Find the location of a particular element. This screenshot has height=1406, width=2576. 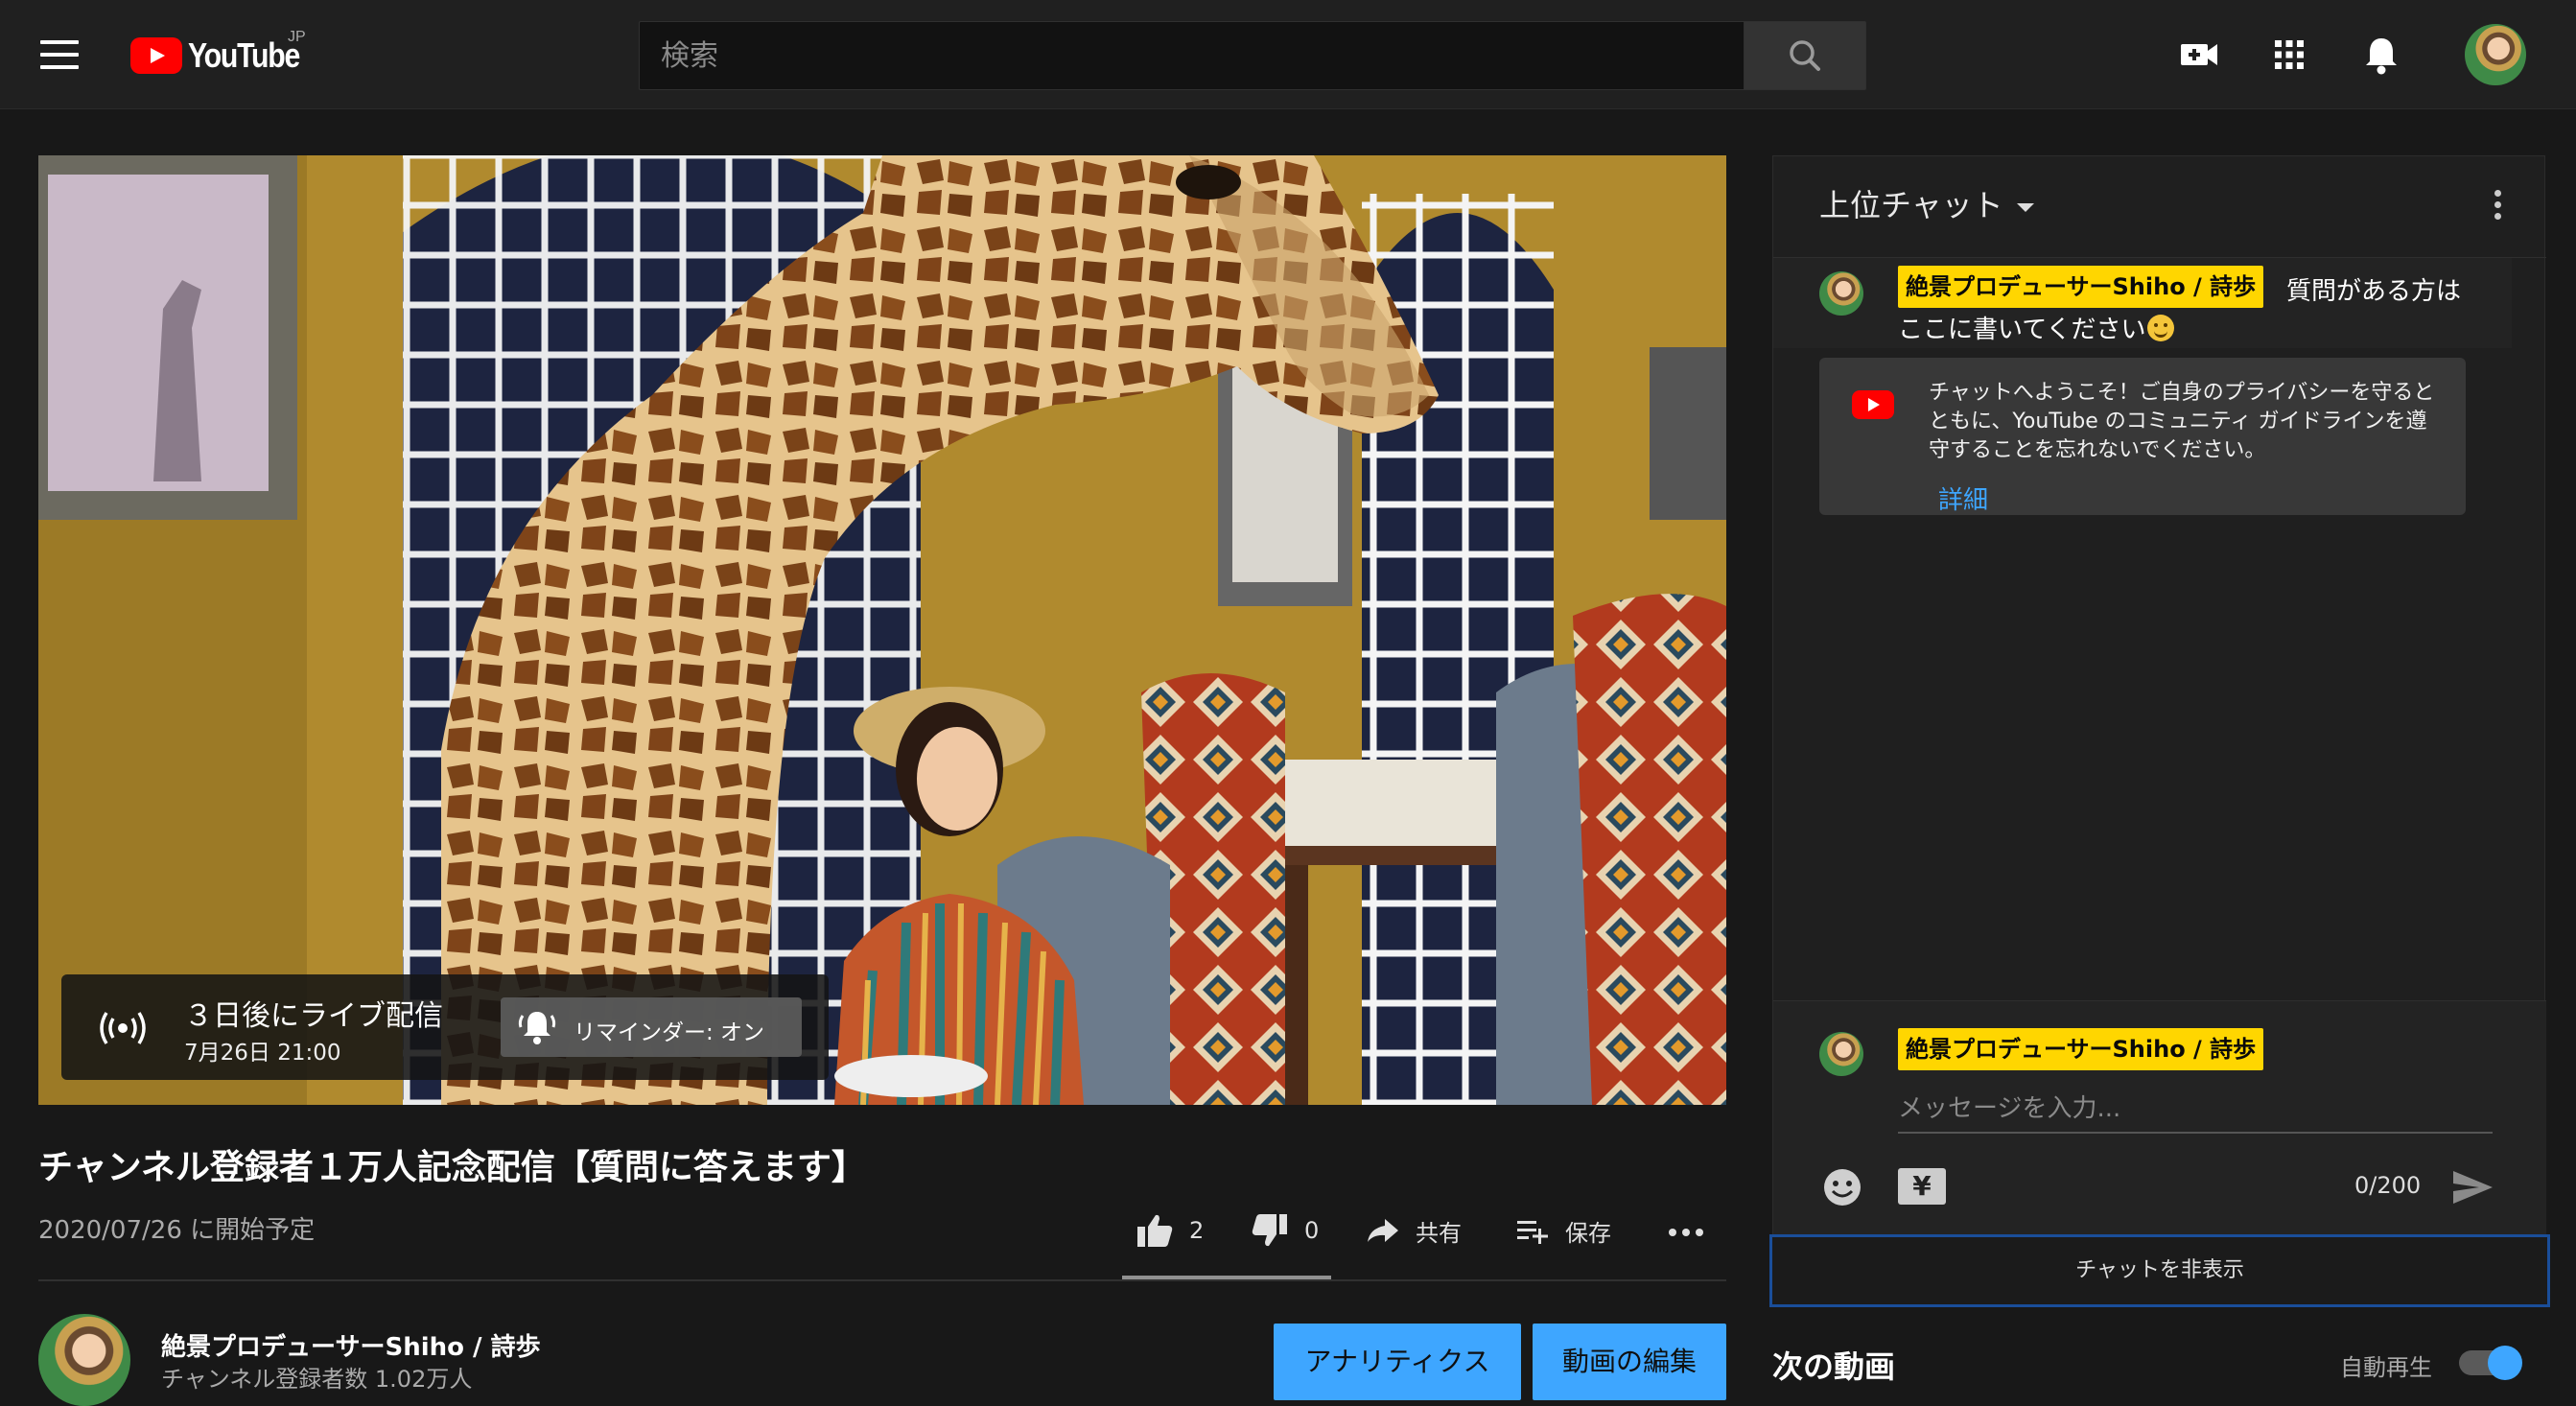

like-button: 2 is located at coordinates (1170, 1230).